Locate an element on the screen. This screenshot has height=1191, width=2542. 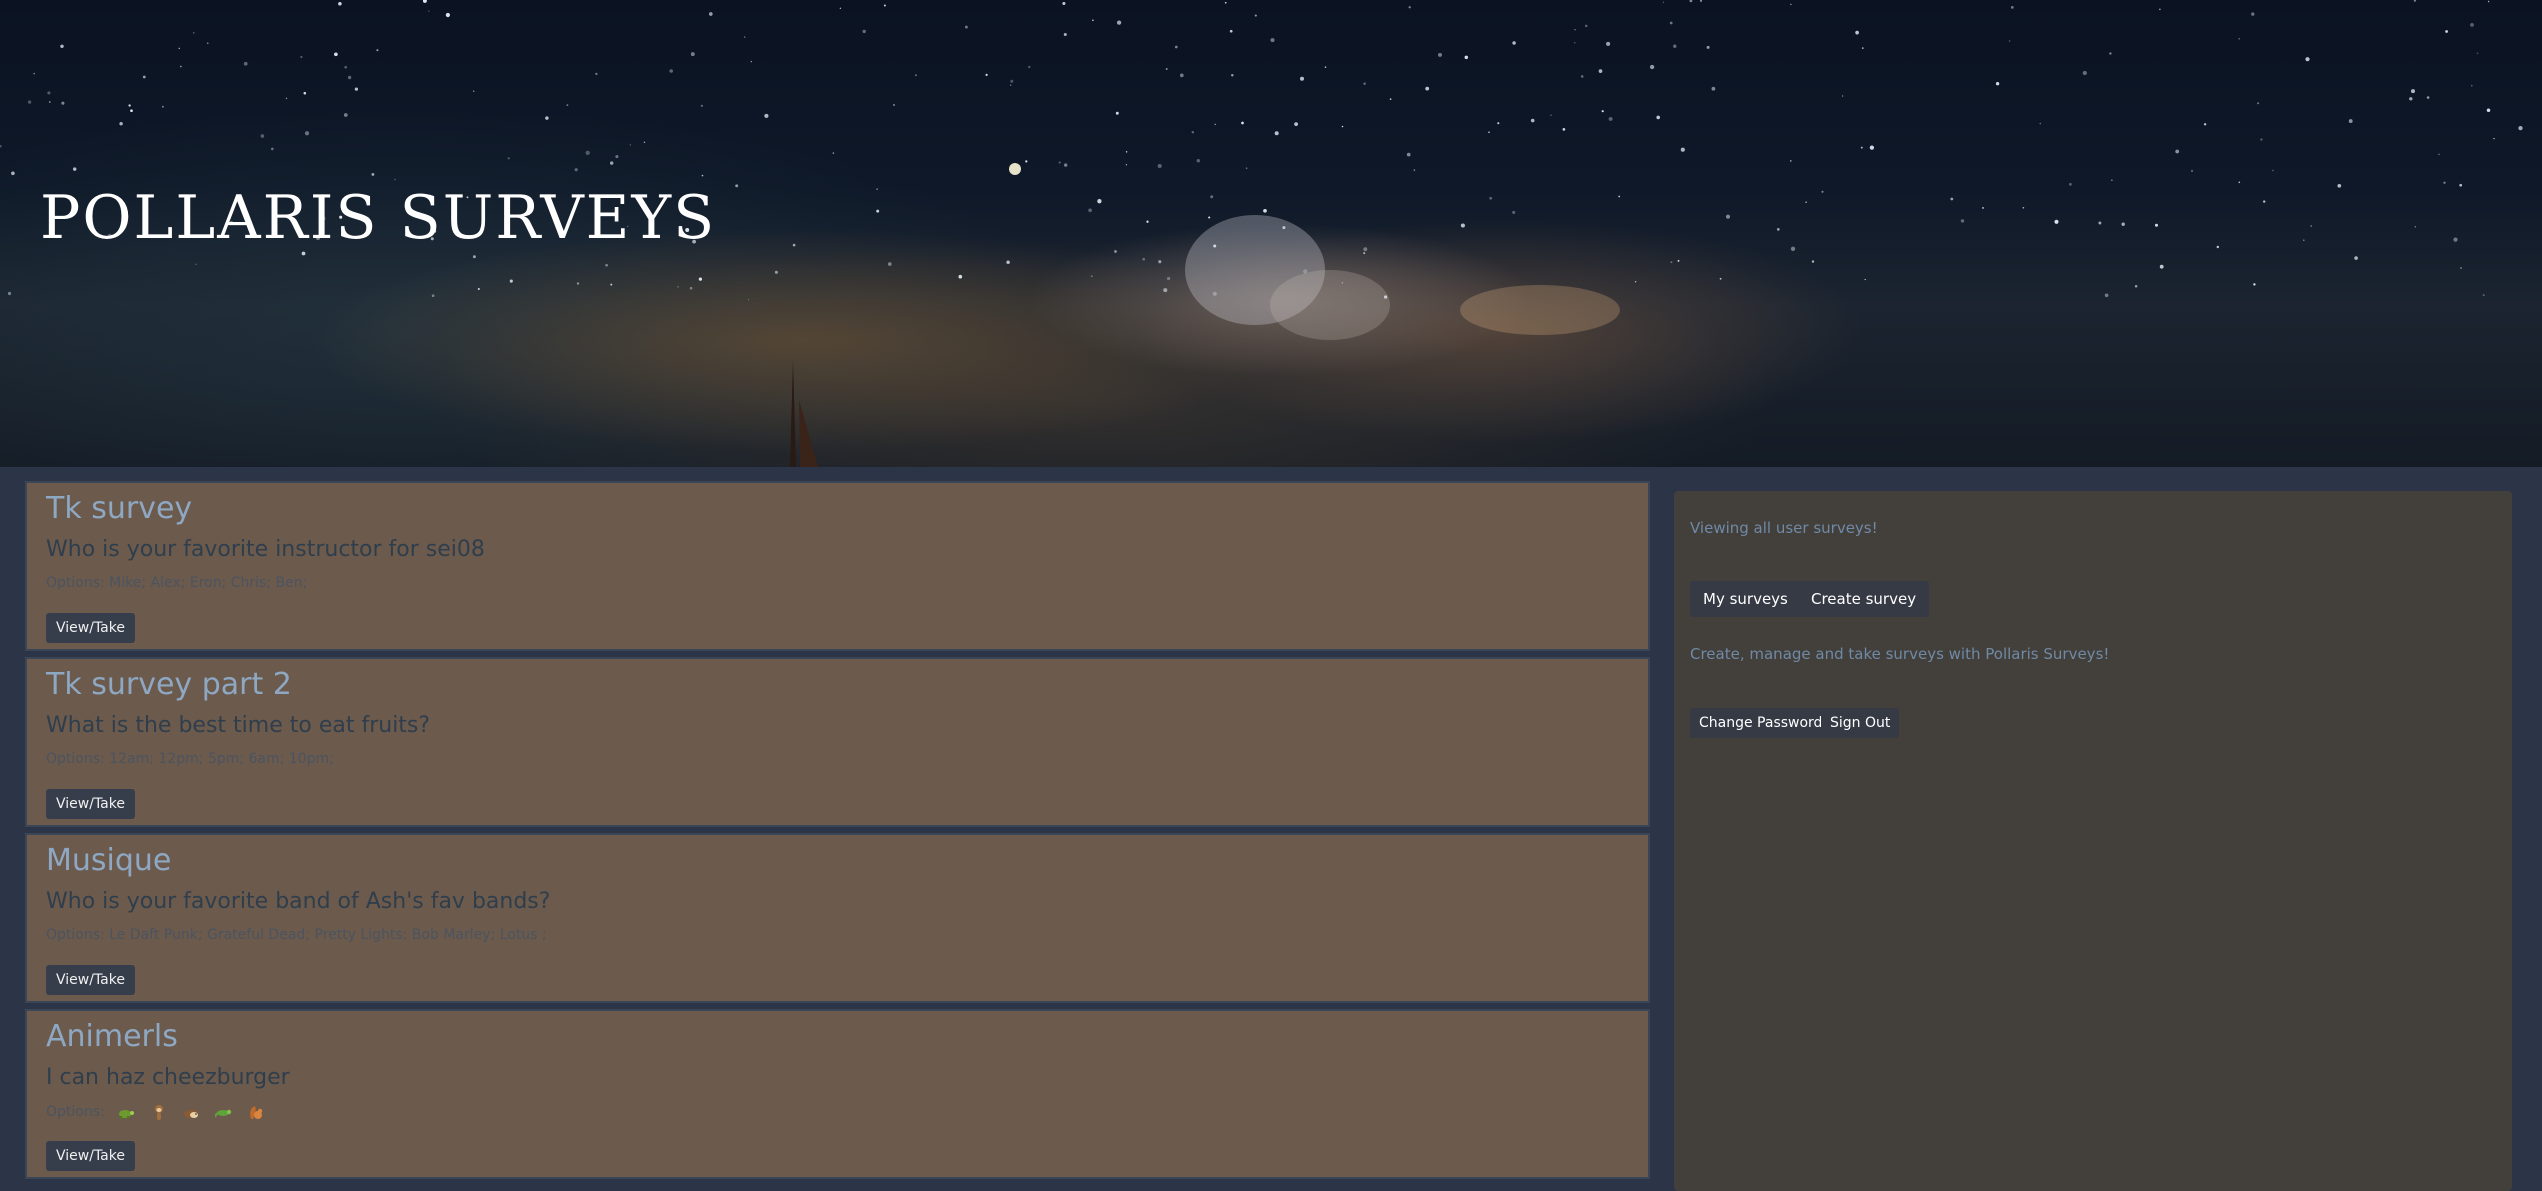
survey-card: Animerls I can haz cheezburger Options: is located at coordinates (837, 1094).